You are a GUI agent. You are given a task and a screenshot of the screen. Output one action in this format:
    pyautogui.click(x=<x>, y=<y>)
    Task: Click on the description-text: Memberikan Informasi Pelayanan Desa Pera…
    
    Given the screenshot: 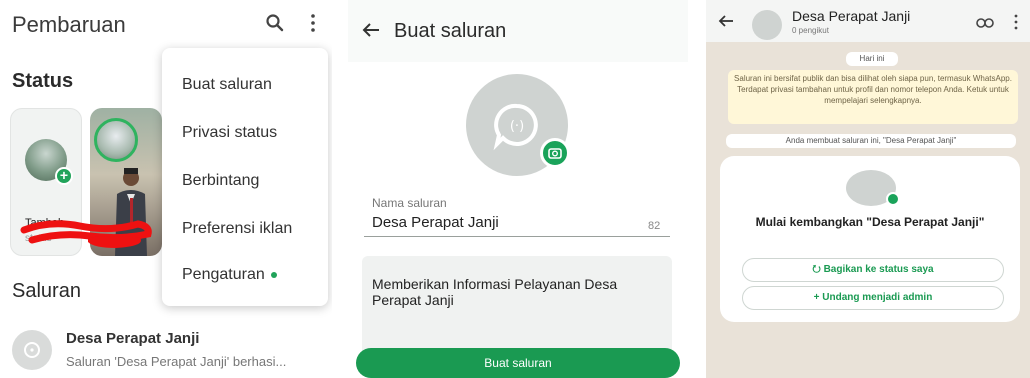 What is the action you would take?
    pyautogui.click(x=495, y=292)
    